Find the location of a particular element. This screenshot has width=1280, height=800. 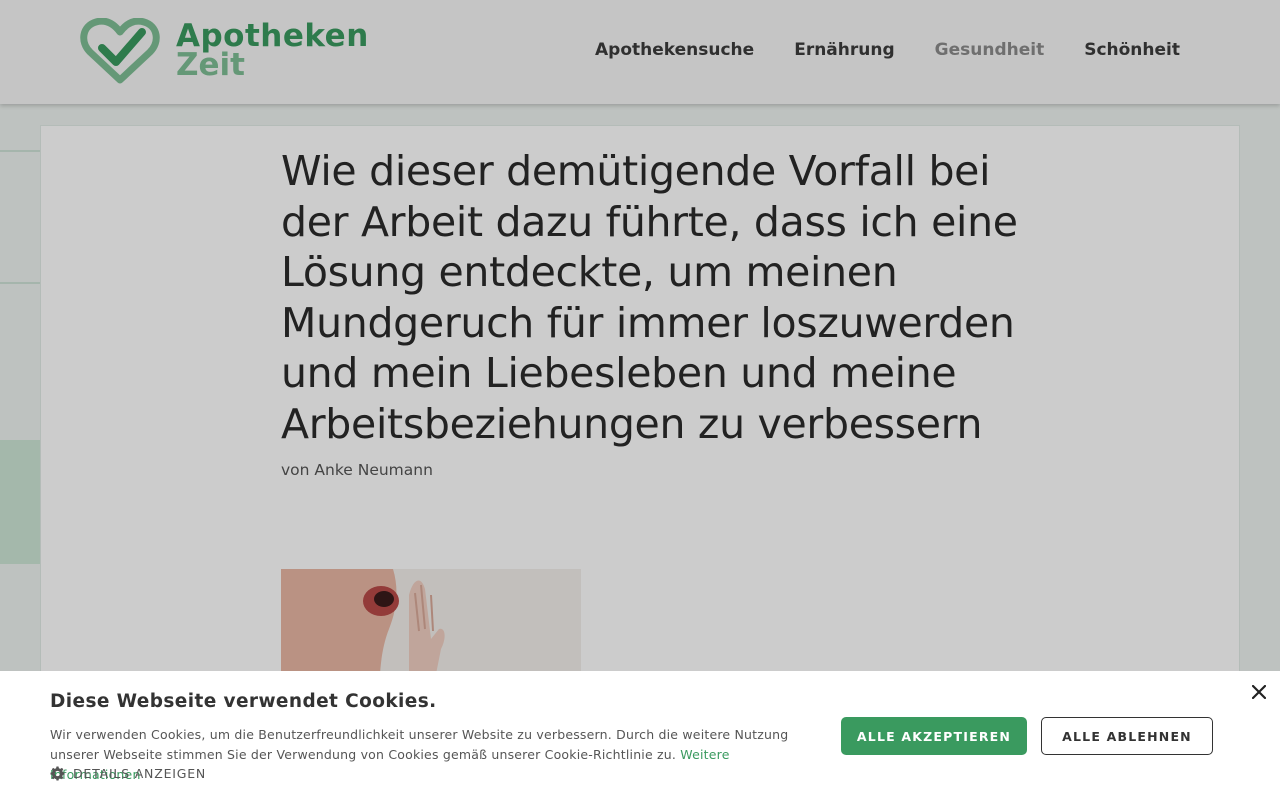

accept-all-button: ALLE AKZEPTIEREN is located at coordinates (934, 736).